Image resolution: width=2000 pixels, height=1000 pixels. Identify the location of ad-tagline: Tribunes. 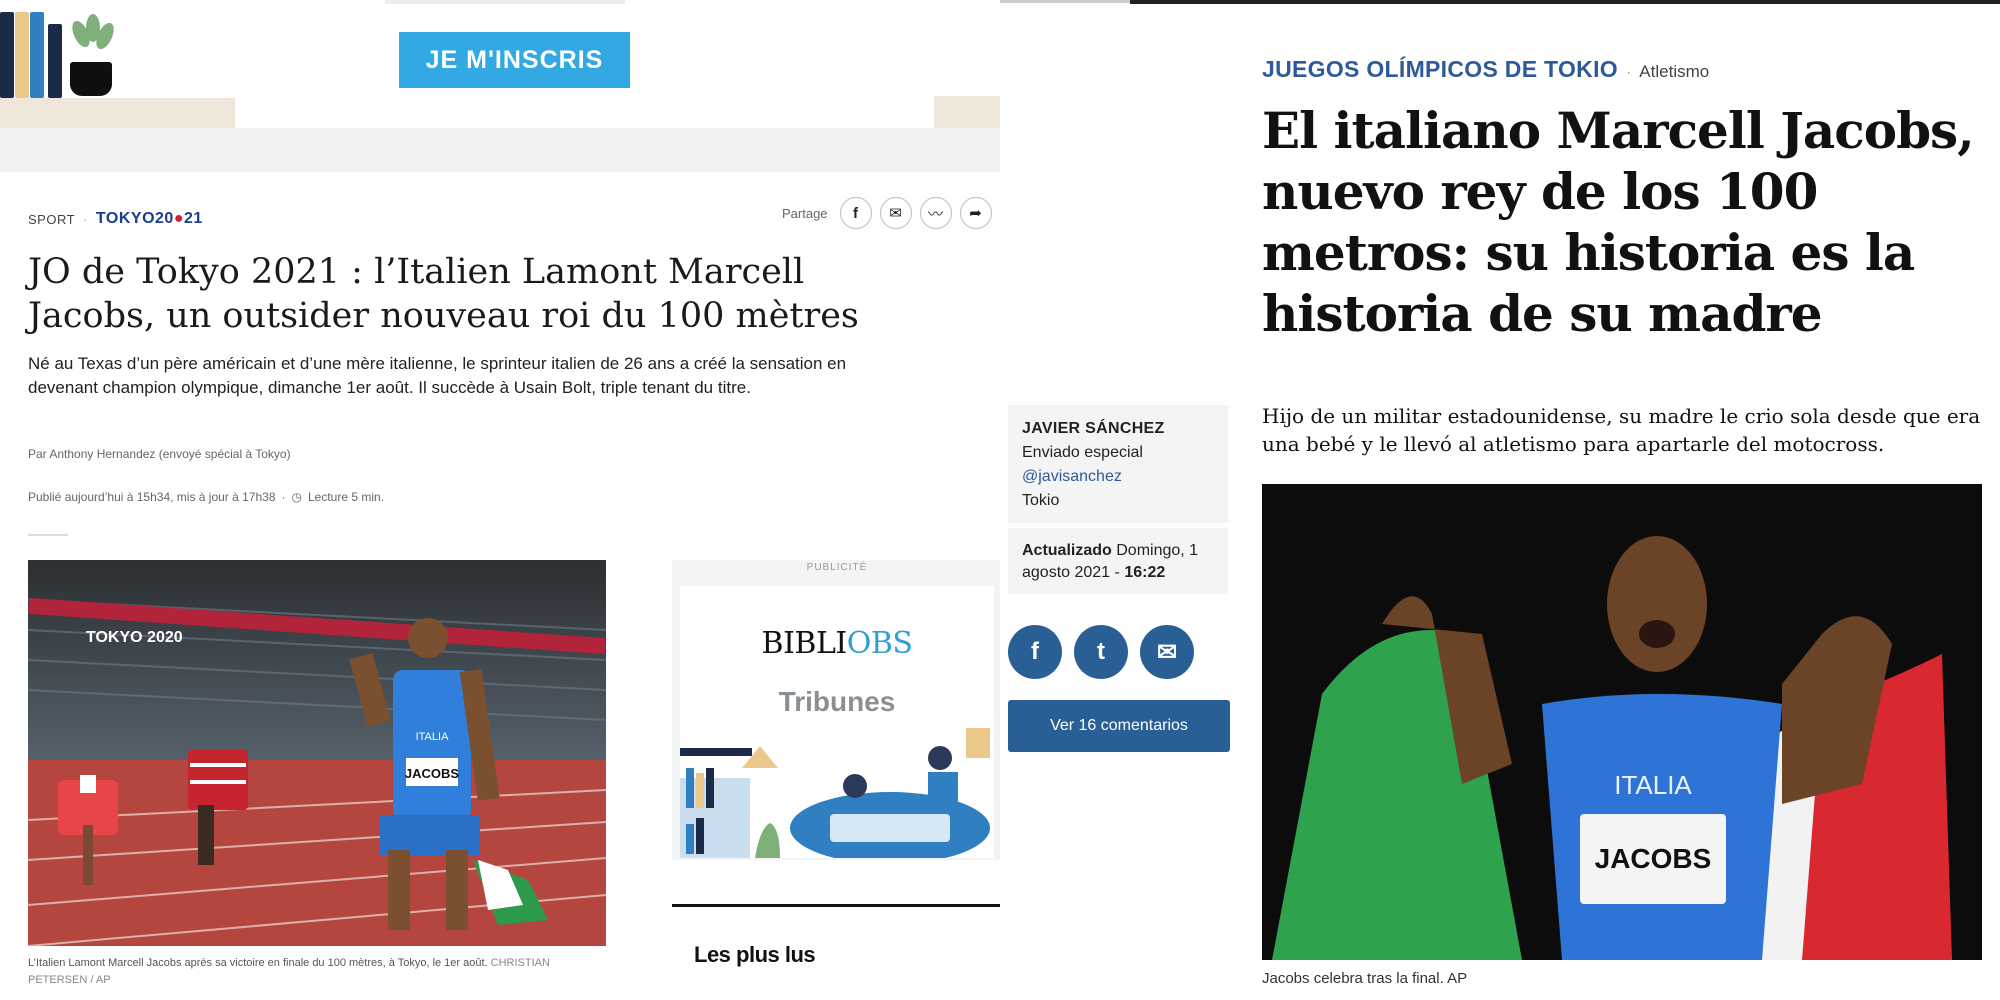
(837, 701).